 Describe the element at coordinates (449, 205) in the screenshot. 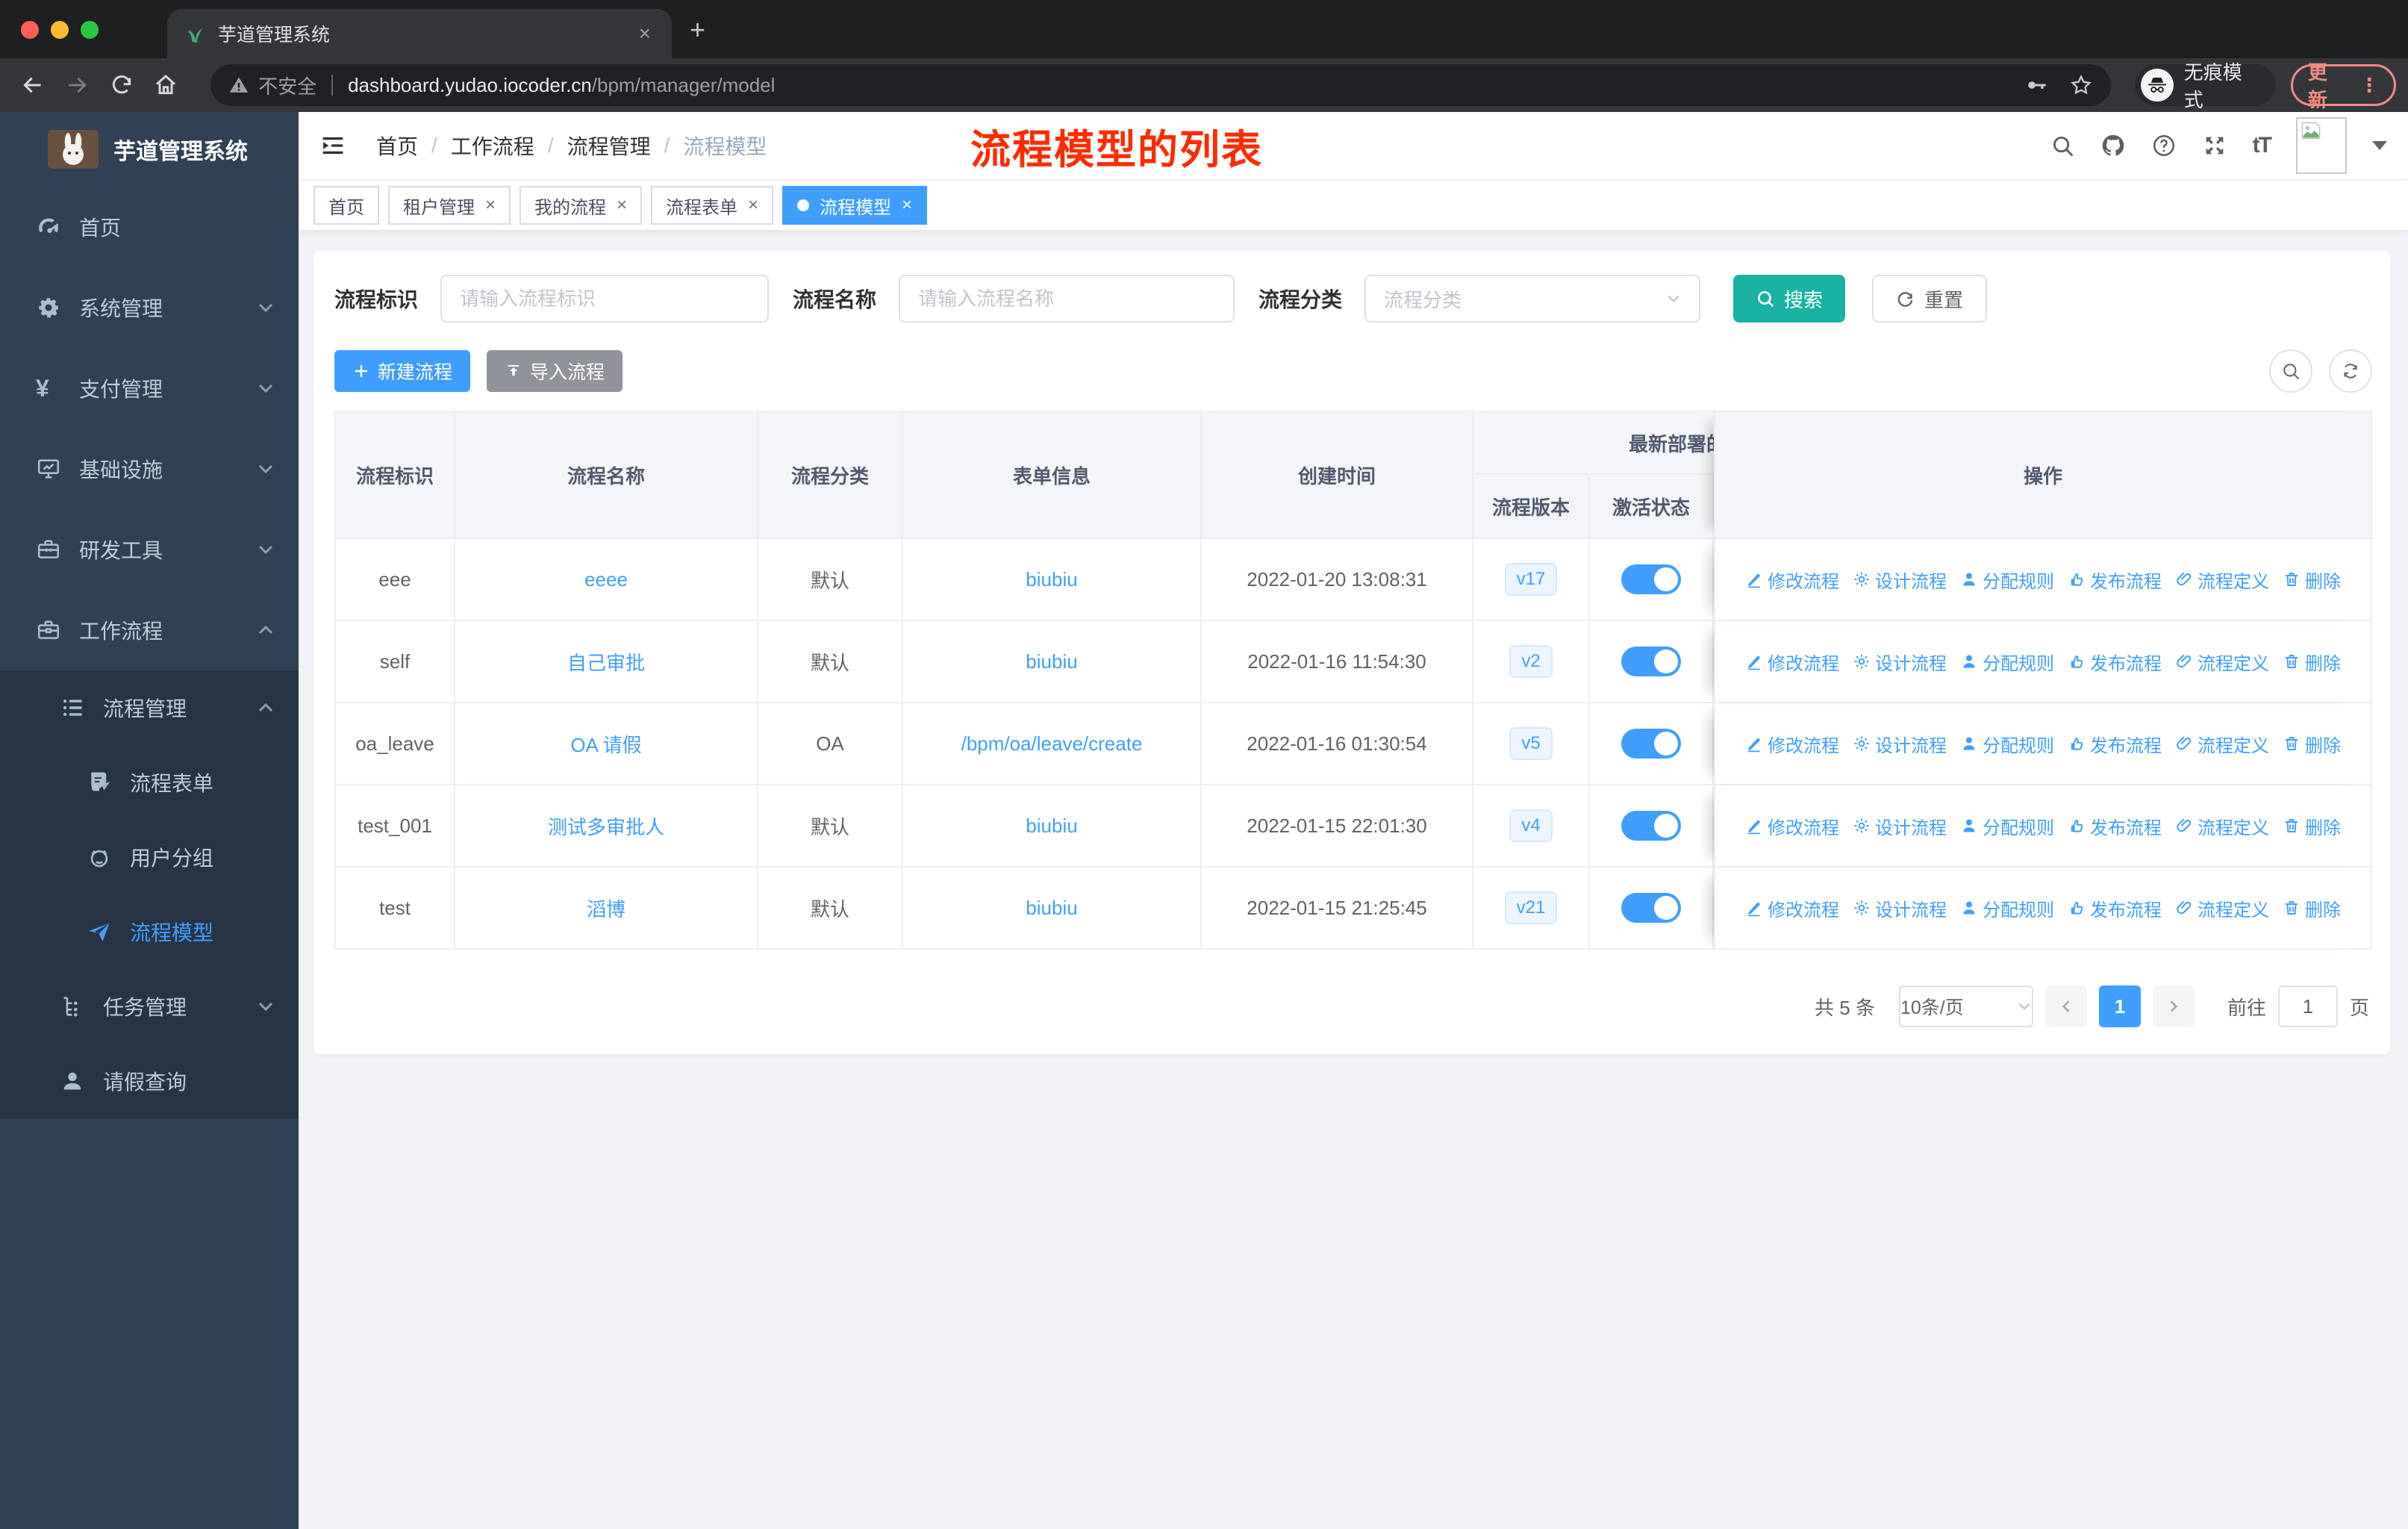

I see `tag-tenant: 租户管理 ×` at that location.